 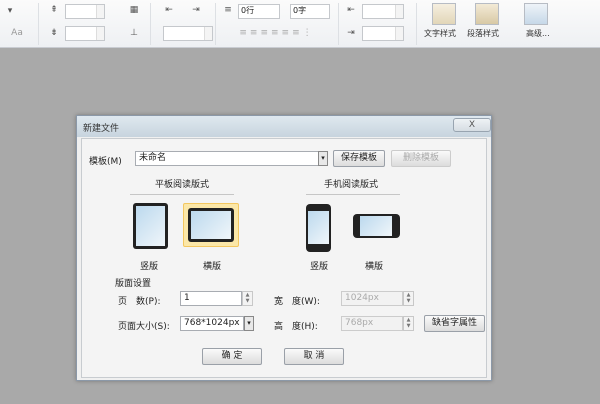 I want to click on template-label: 模板(M), so click(x=105, y=162).